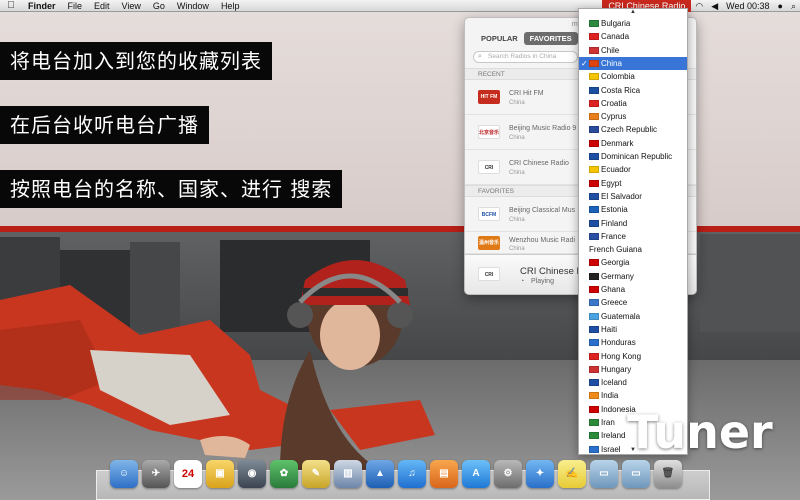 Image resolution: width=800 pixels, height=500 pixels. Describe the element at coordinates (550, 38) in the screenshot. I see `tab-favorites: FAVORITES` at that location.